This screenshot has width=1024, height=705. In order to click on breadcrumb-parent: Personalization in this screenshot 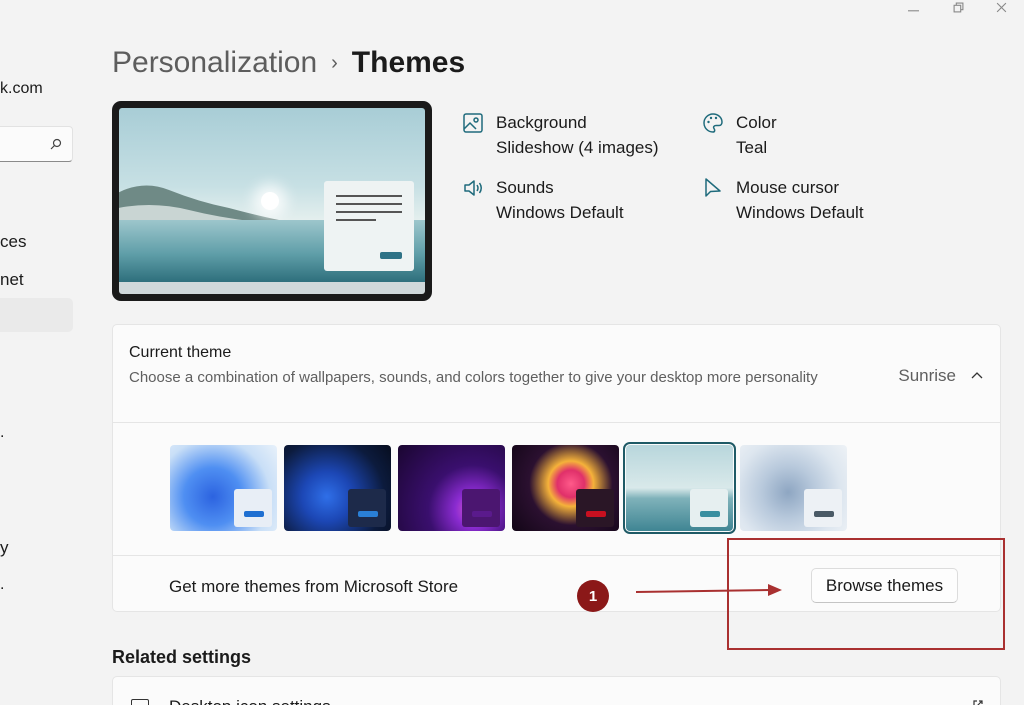, I will do `click(214, 63)`.